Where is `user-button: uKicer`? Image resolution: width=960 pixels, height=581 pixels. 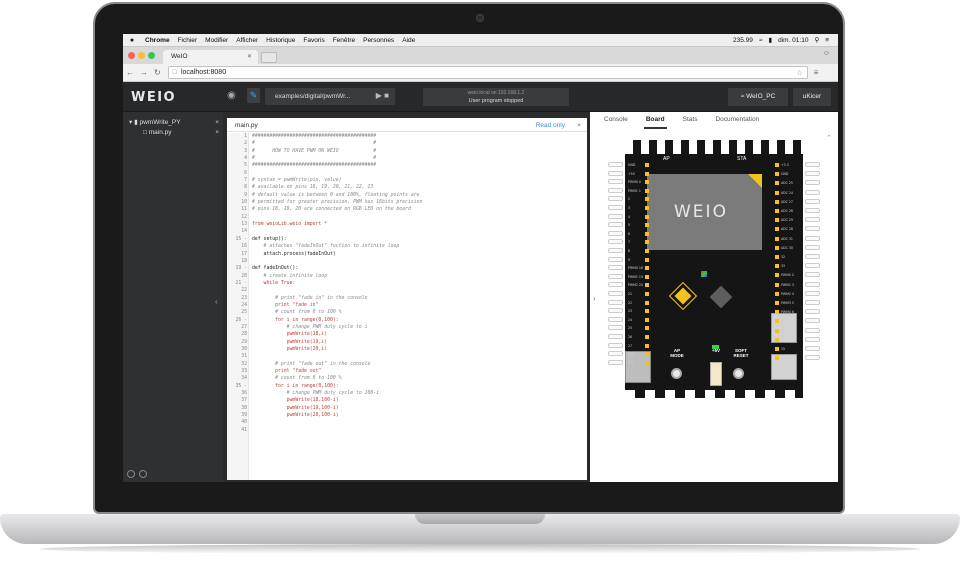
user-button: uKicer is located at coordinates (812, 97).